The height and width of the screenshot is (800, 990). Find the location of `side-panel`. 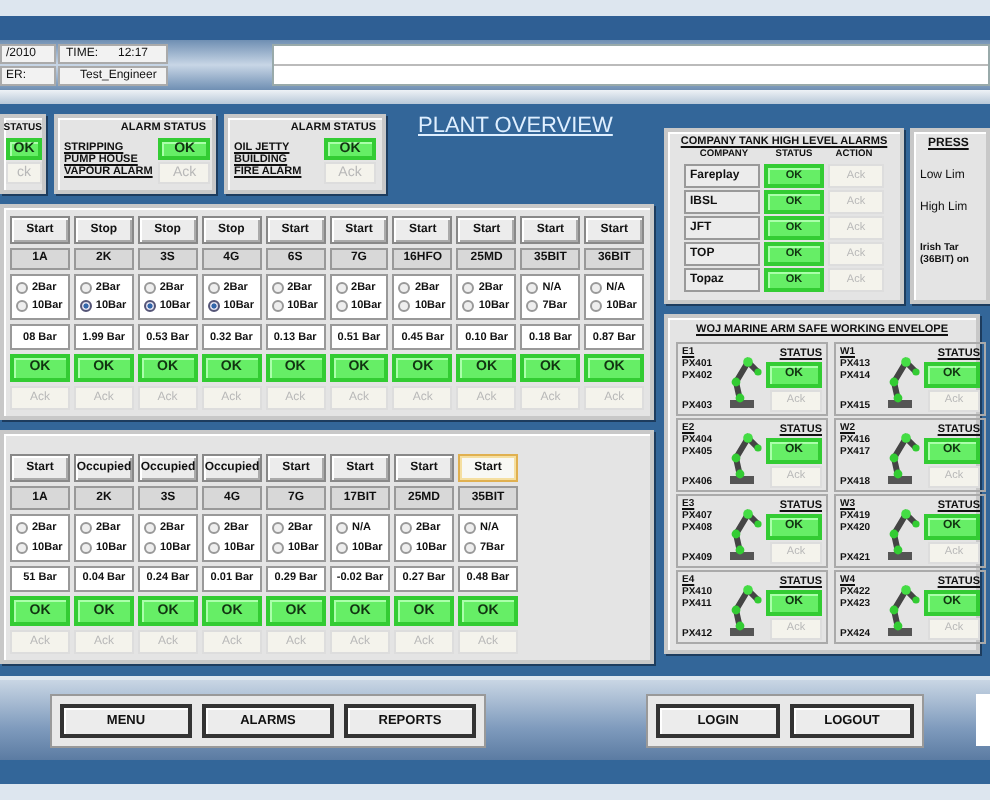

side-panel is located at coordinates (983, 720).